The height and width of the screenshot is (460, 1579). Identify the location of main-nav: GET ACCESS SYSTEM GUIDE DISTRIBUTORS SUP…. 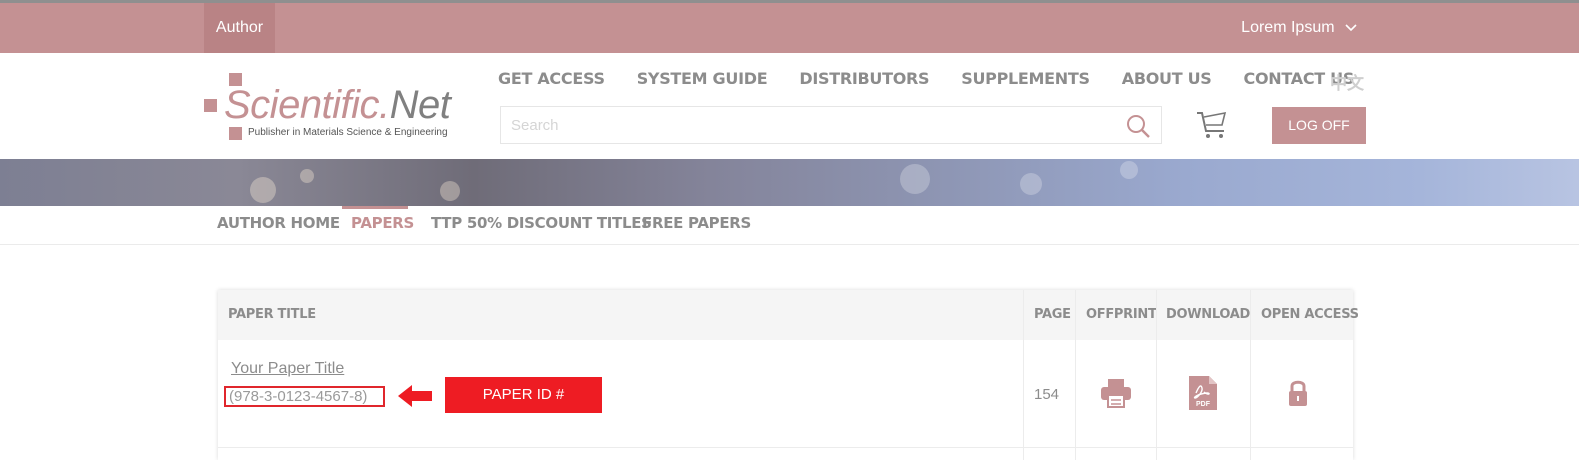
(942, 78).